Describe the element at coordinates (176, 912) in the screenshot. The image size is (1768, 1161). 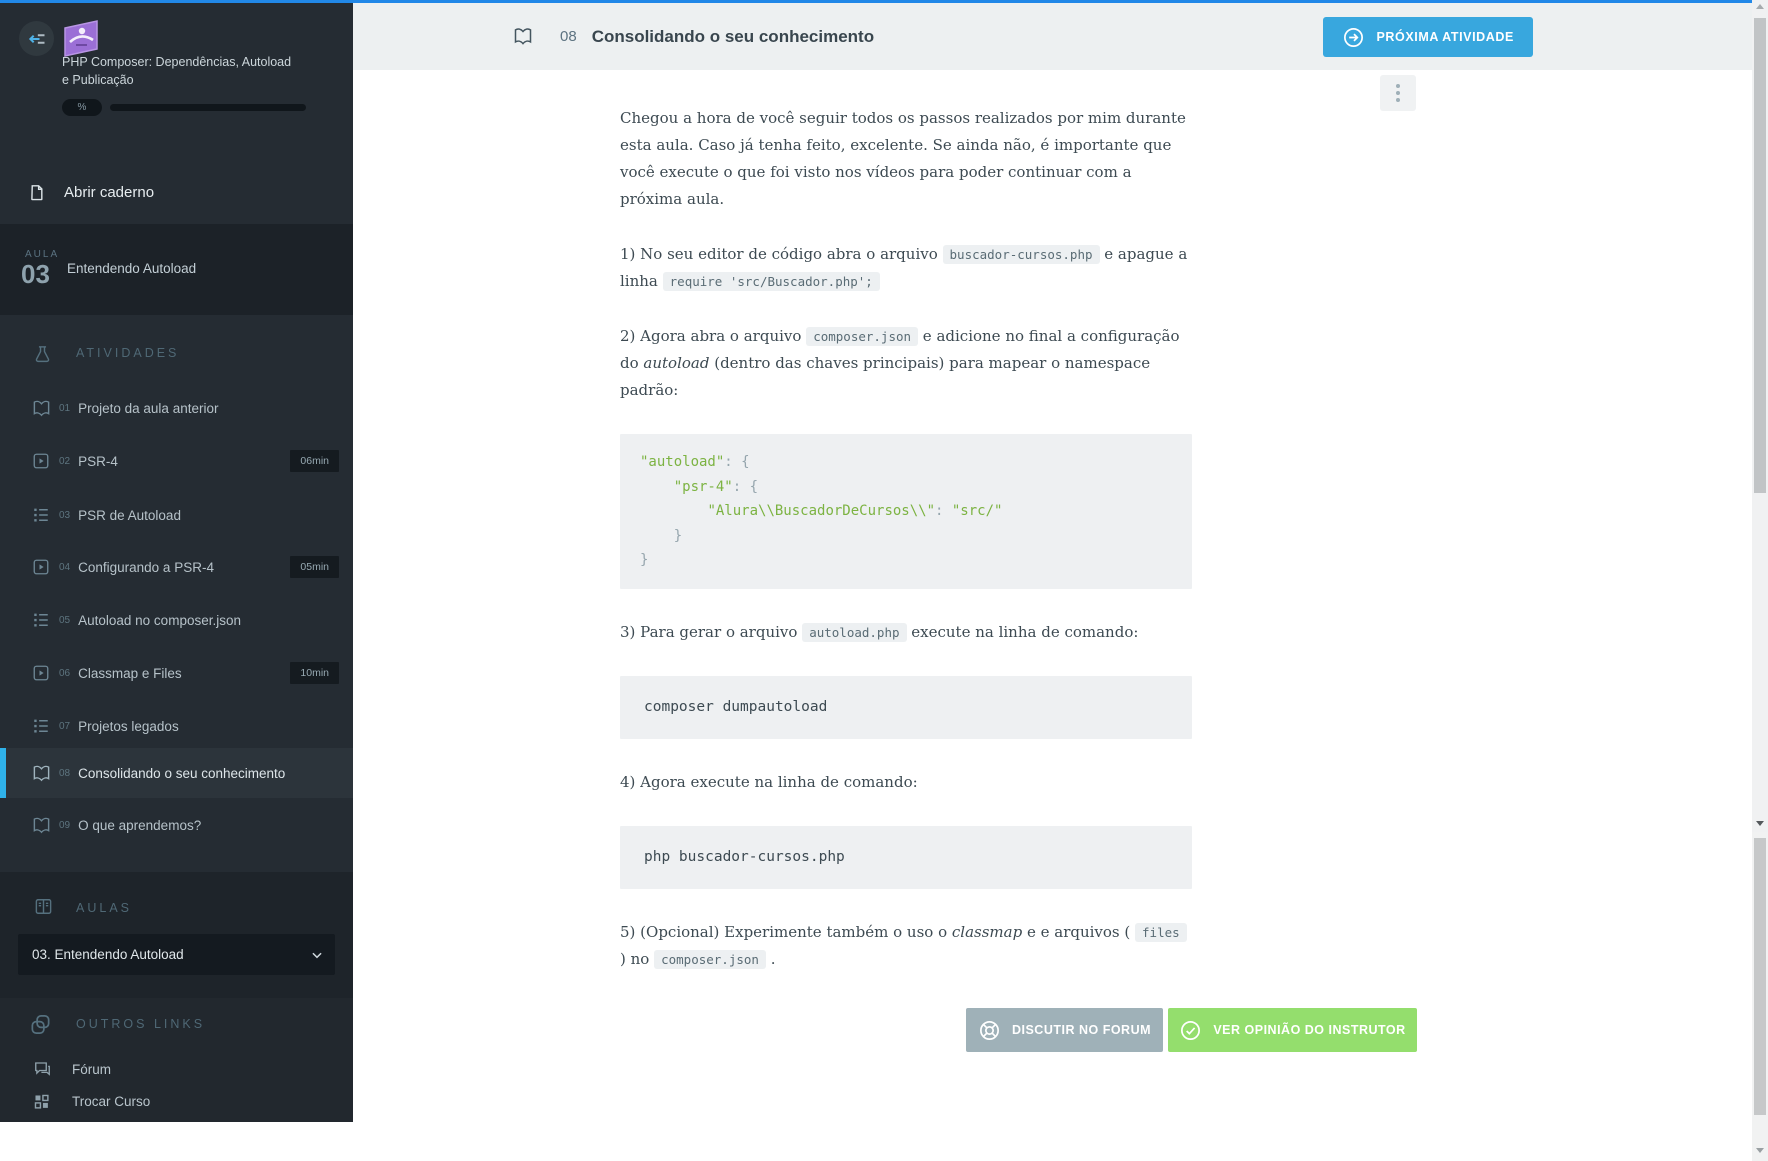
I see `aulas-section-header: AULAS` at that location.